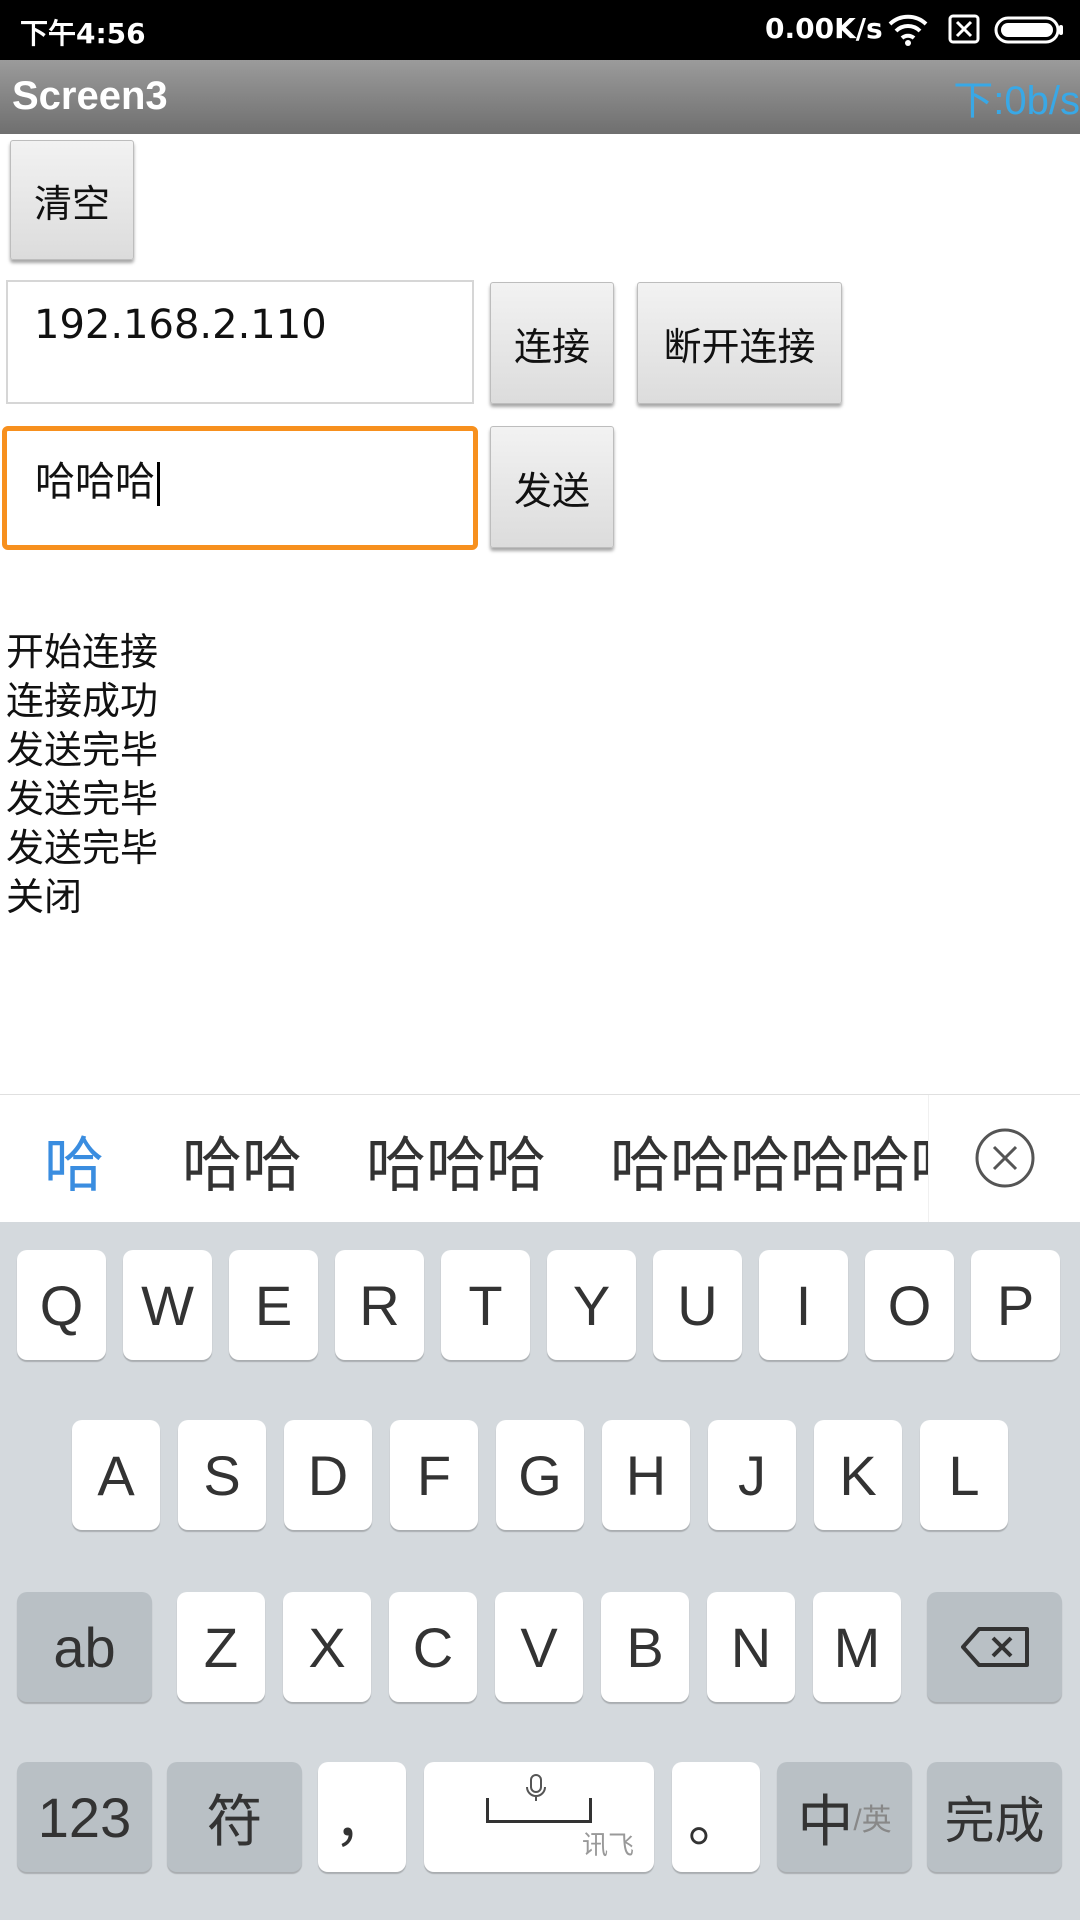  Describe the element at coordinates (540, 97) in the screenshot. I see `title-bar: Screen3 下:0b/s` at that location.